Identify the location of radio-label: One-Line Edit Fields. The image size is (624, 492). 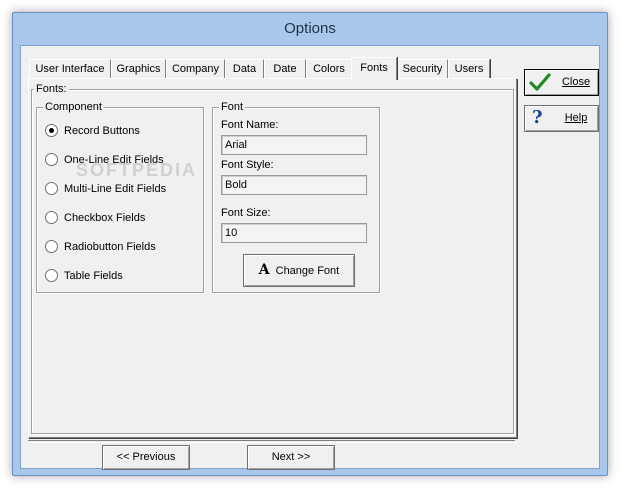
(114, 160).